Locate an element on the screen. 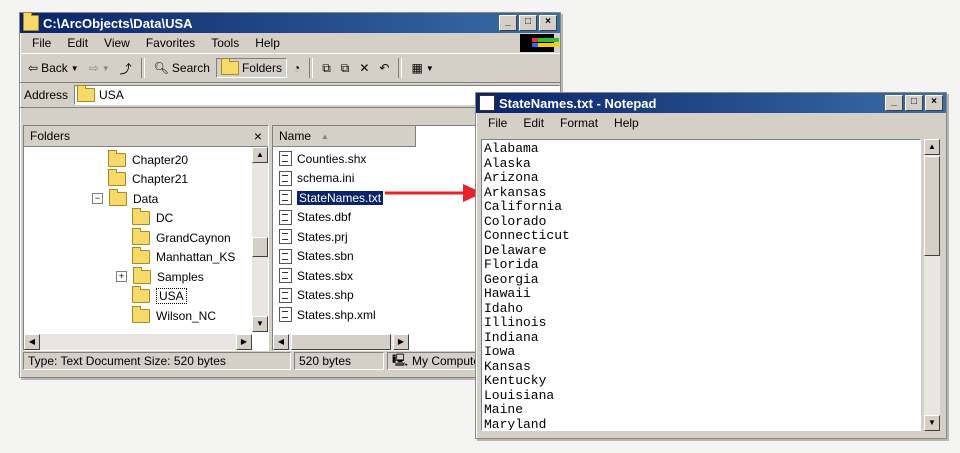 The height and width of the screenshot is (453, 960). file-name: States.shp.xml is located at coordinates (336, 314).